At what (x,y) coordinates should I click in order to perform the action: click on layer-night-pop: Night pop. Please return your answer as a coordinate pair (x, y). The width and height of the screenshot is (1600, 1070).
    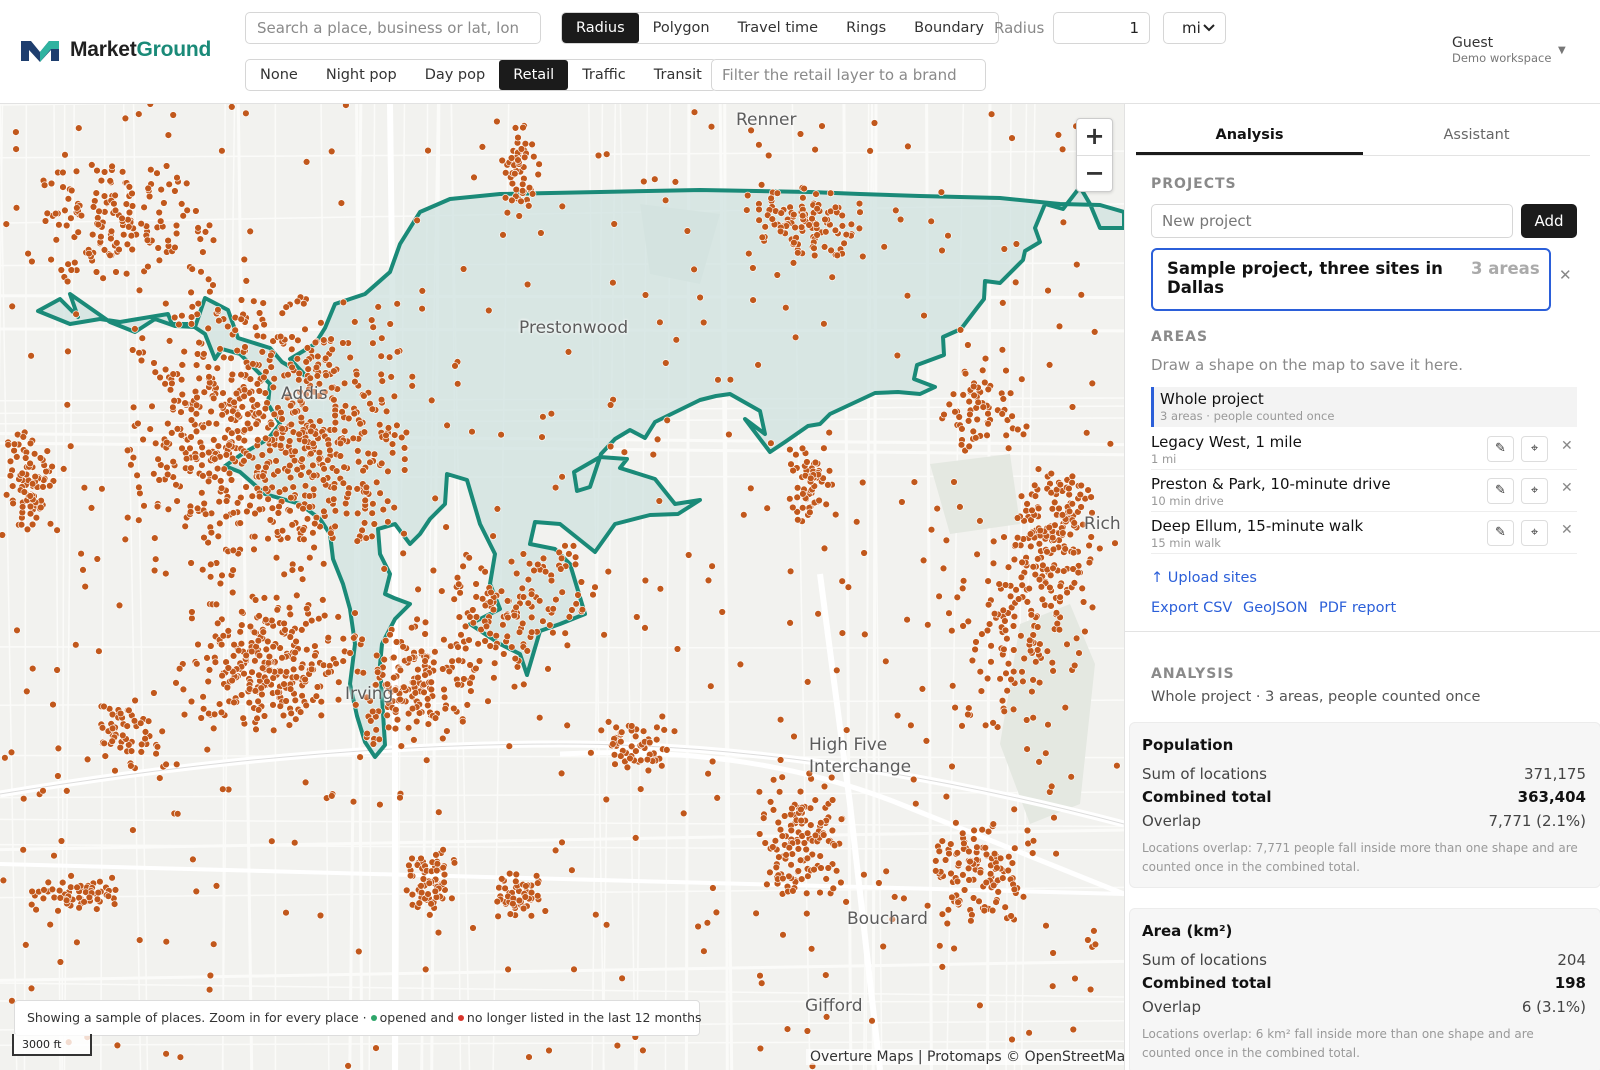
    Looking at the image, I should click on (361, 75).